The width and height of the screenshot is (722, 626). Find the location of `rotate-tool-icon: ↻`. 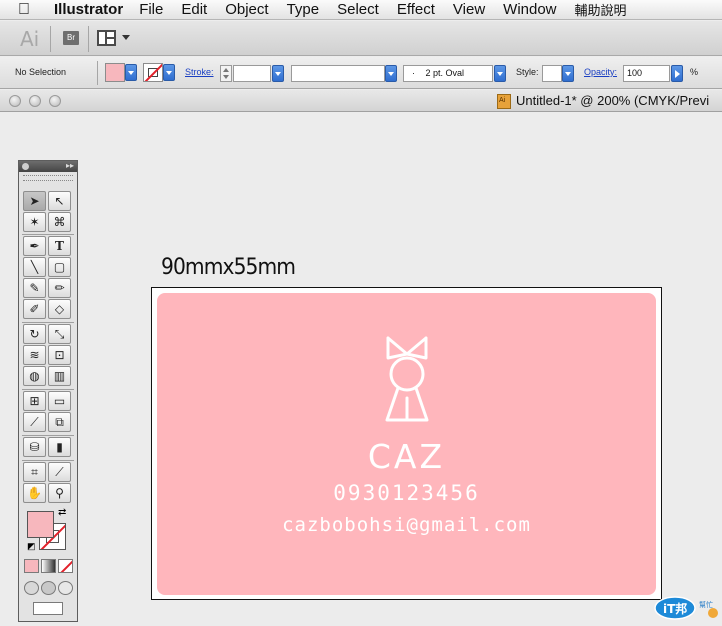

rotate-tool-icon: ↻ is located at coordinates (34, 334).